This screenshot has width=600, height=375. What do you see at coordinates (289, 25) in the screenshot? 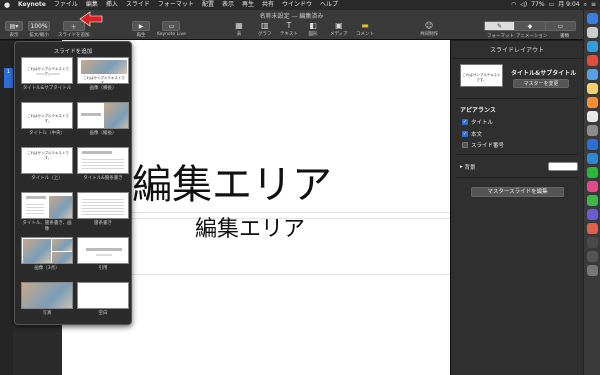
I see `text-icon: T` at bounding box center [289, 25].